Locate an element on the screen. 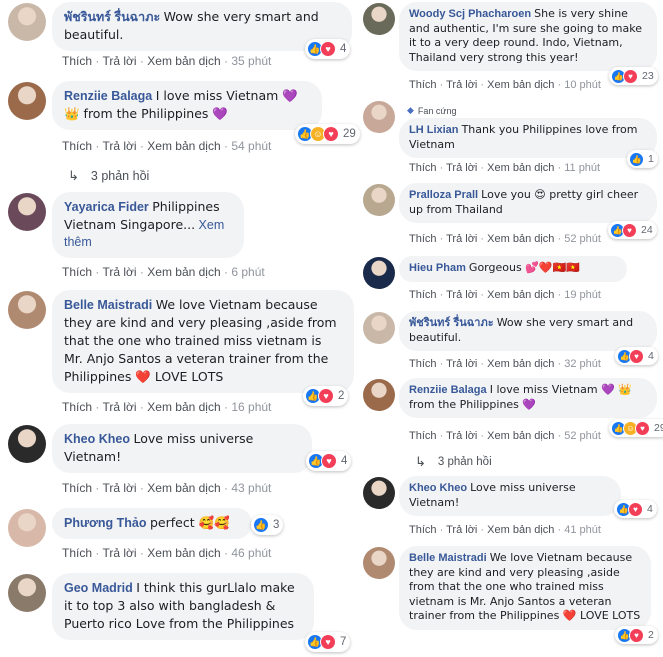 The image size is (663, 657). comment-author: Phương Thảo is located at coordinates (105, 523).